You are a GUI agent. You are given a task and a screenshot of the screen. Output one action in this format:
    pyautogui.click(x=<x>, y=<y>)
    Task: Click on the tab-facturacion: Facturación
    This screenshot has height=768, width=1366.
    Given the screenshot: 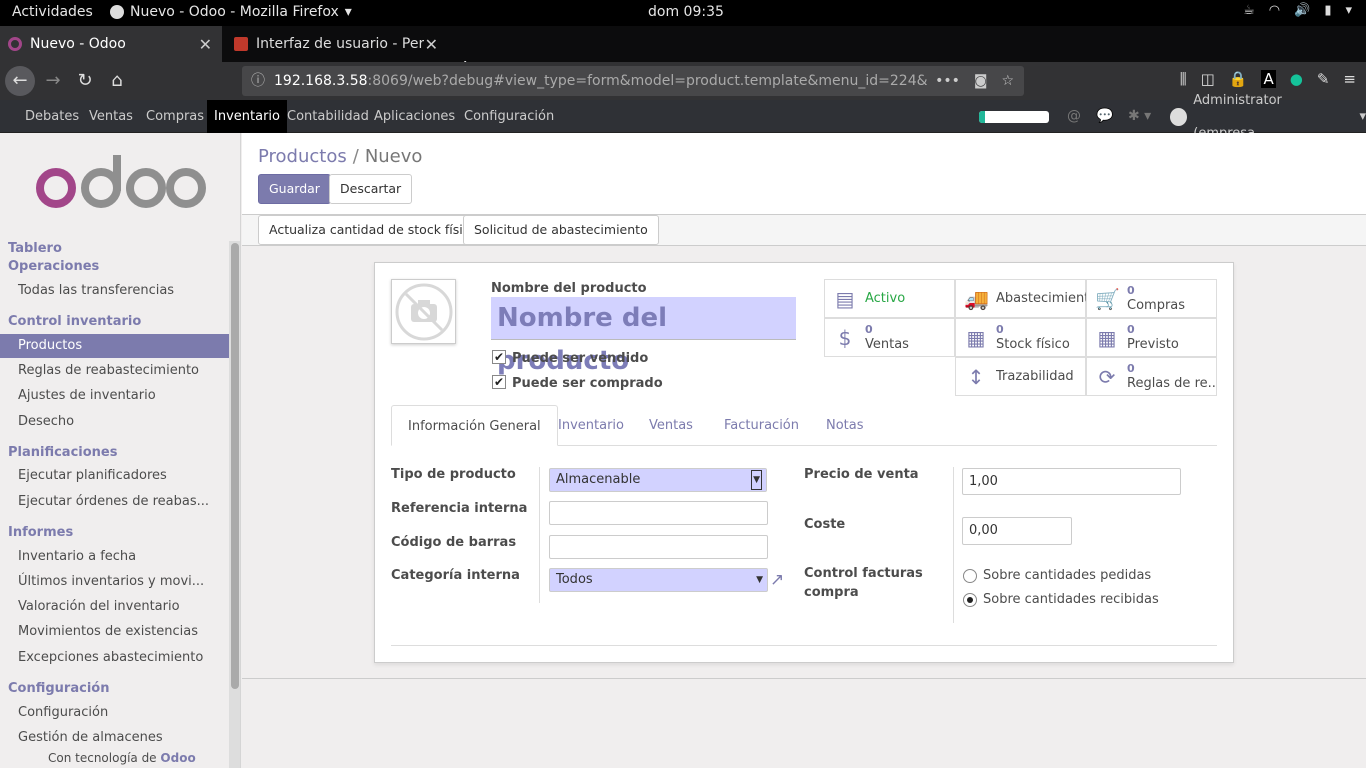 What is the action you would take?
    pyautogui.click(x=761, y=425)
    